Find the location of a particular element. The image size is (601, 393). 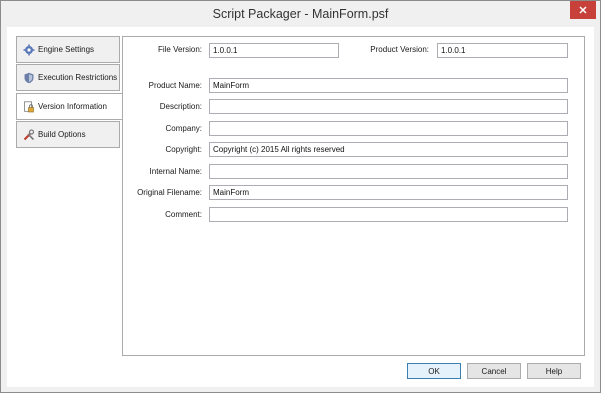

tab-build-options: Build Options is located at coordinates (68, 134).